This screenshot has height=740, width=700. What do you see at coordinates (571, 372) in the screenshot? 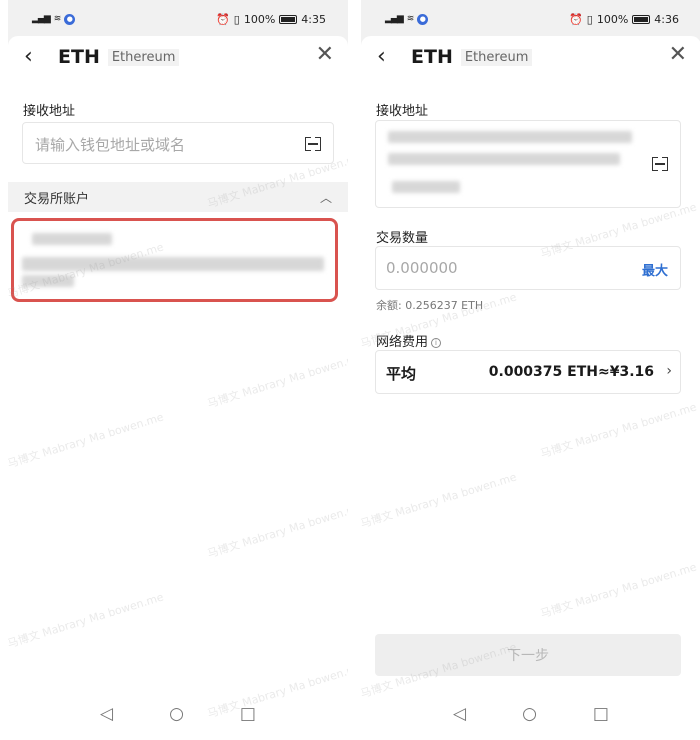
I see `fee-value: 0.000375 ETH≈¥3.16` at bounding box center [571, 372].